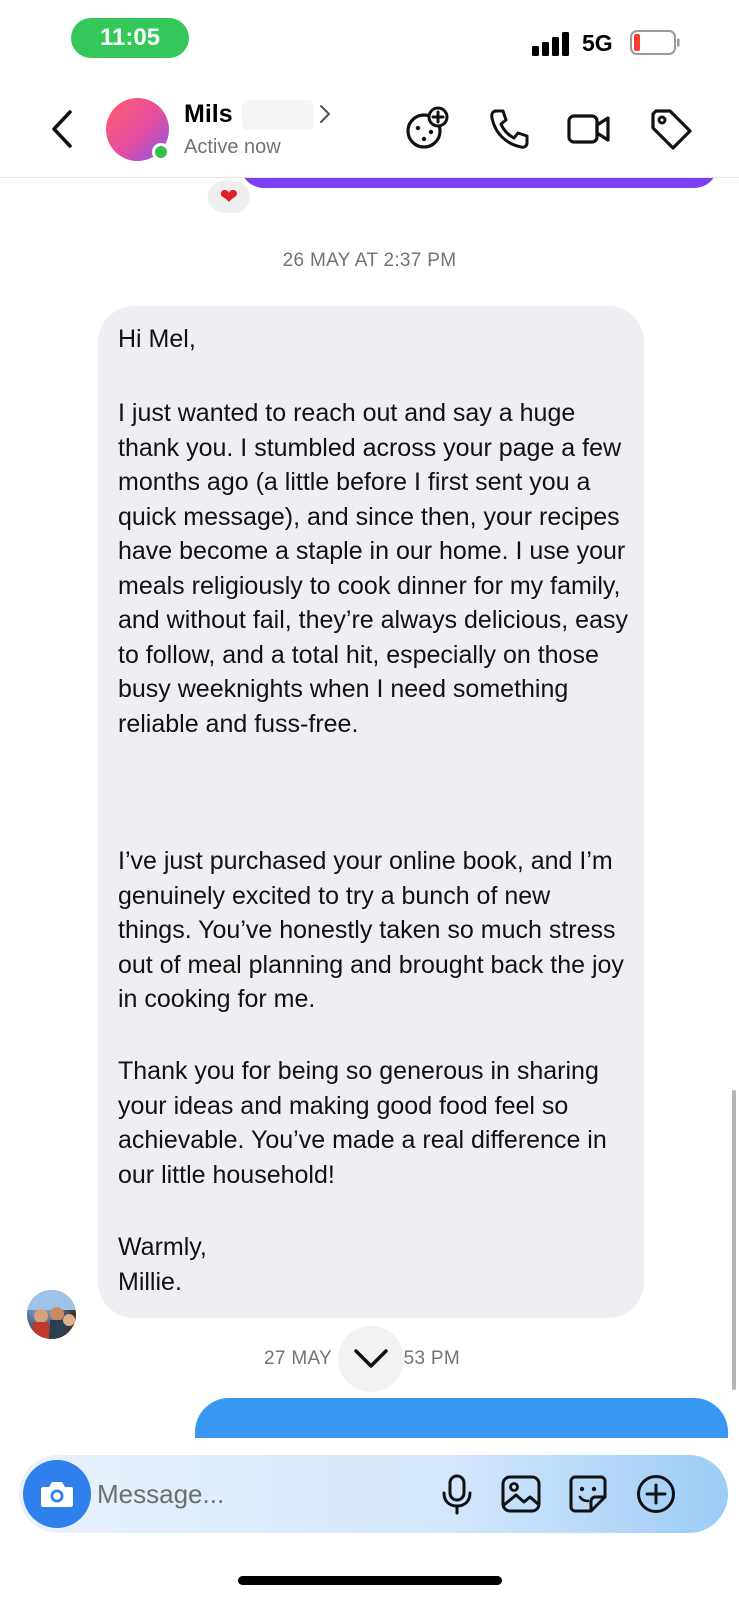 This screenshot has width=739, height=1600. I want to click on photo-thumbnail, so click(51, 1314).